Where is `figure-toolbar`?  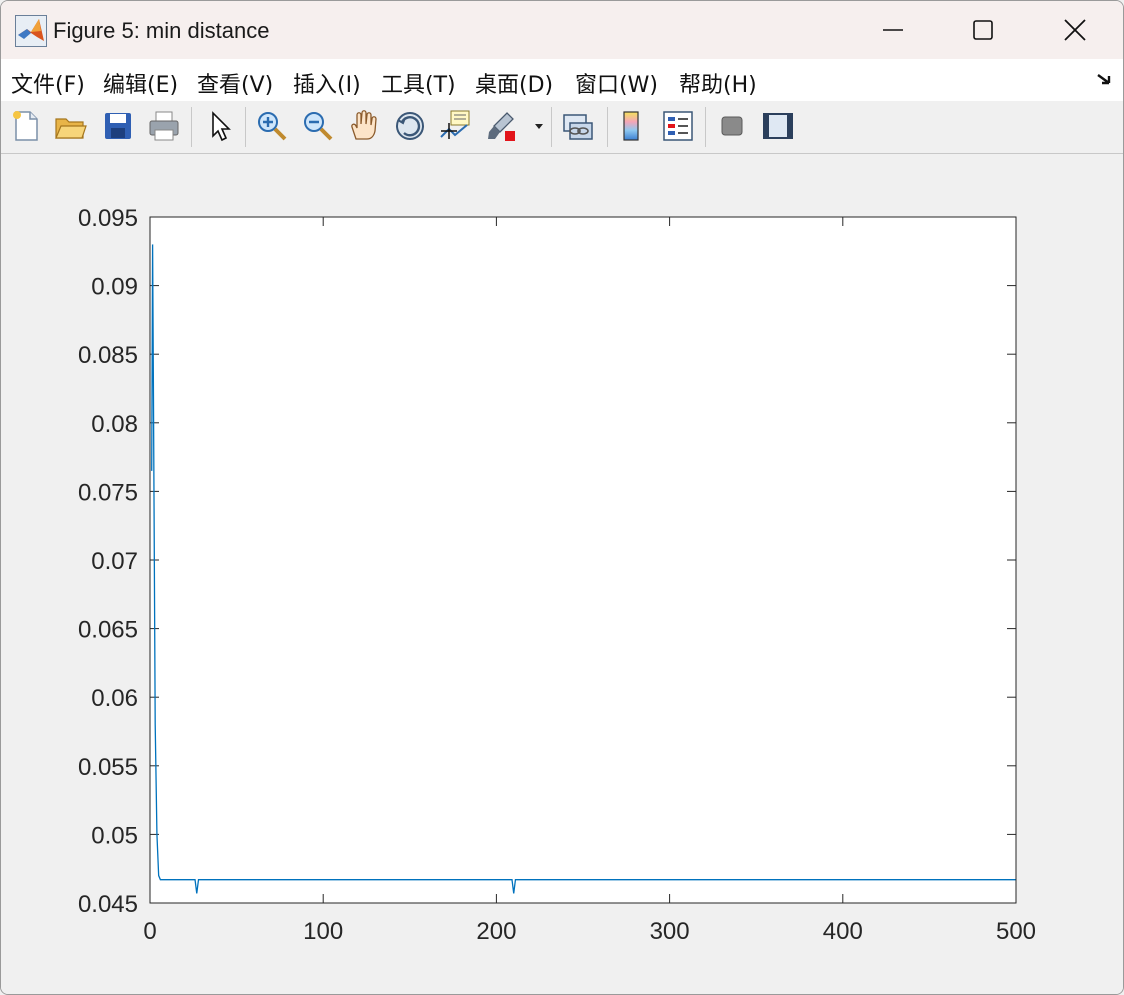
figure-toolbar is located at coordinates (562, 127).